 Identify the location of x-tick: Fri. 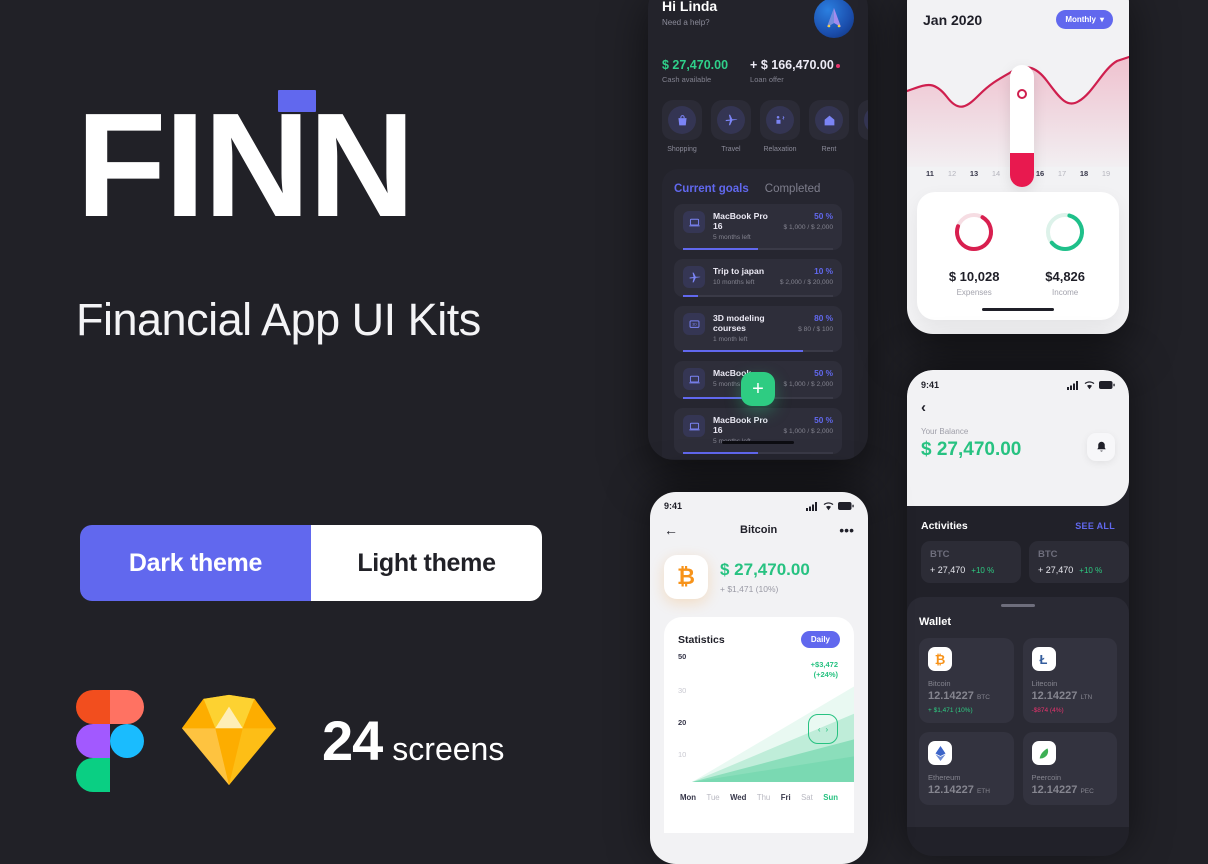
(785, 797).